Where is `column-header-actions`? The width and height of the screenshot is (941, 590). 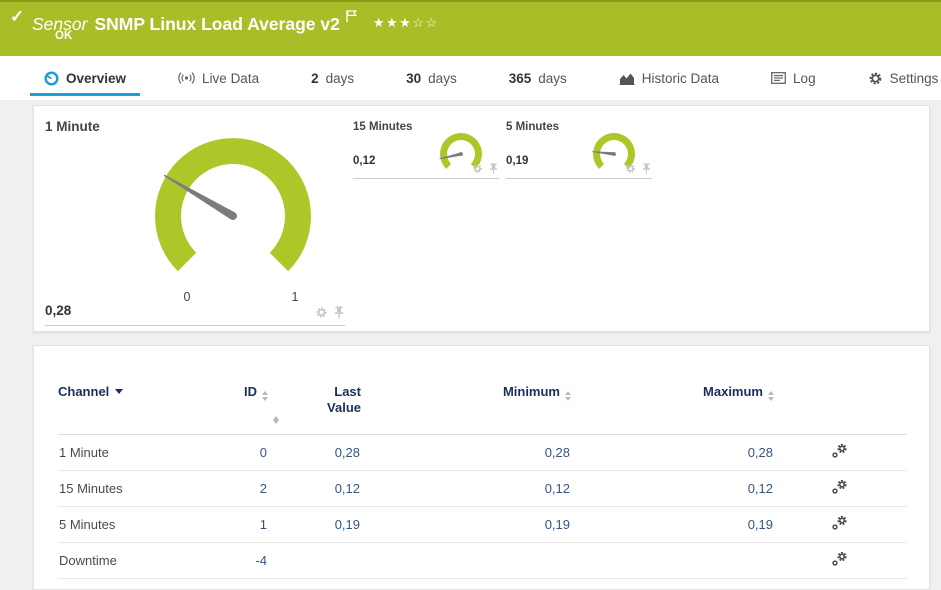
column-header-actions is located at coordinates (840, 409).